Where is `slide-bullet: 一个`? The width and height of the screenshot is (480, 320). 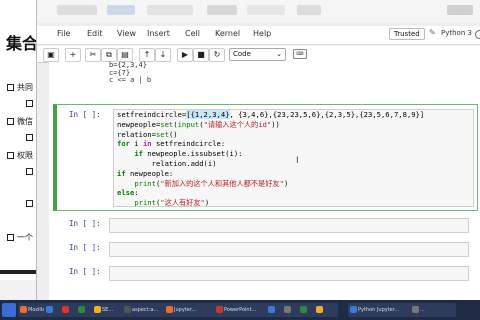
slide-bullet: 一个 is located at coordinates (20, 237).